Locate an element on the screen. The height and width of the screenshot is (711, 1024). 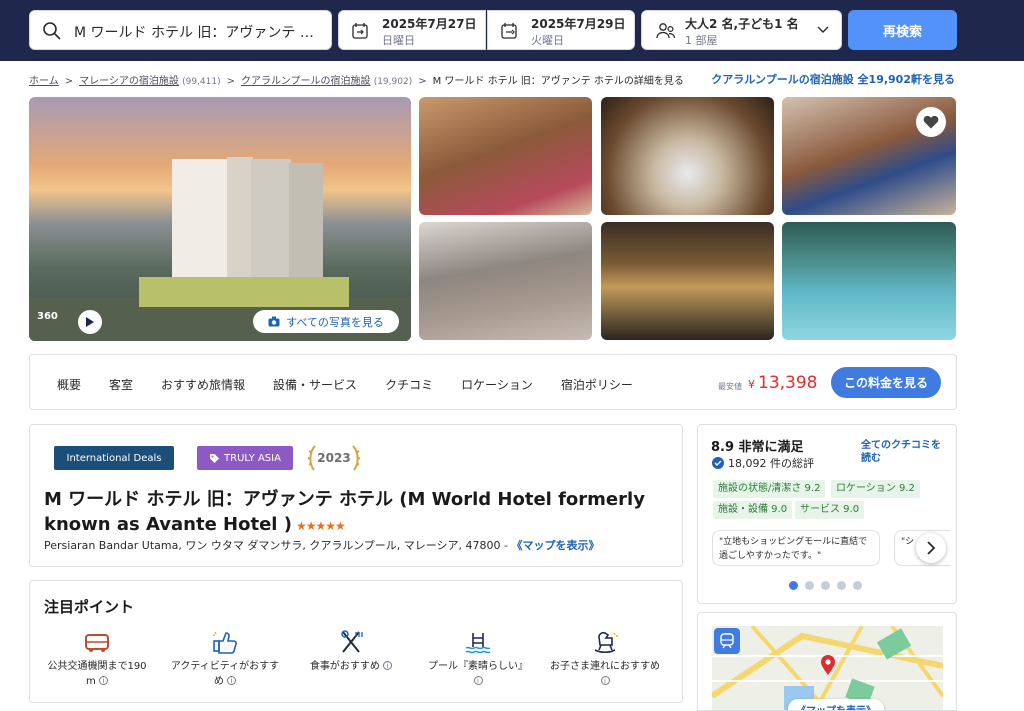
tab-reviews: クチコミ is located at coordinates (409, 384).